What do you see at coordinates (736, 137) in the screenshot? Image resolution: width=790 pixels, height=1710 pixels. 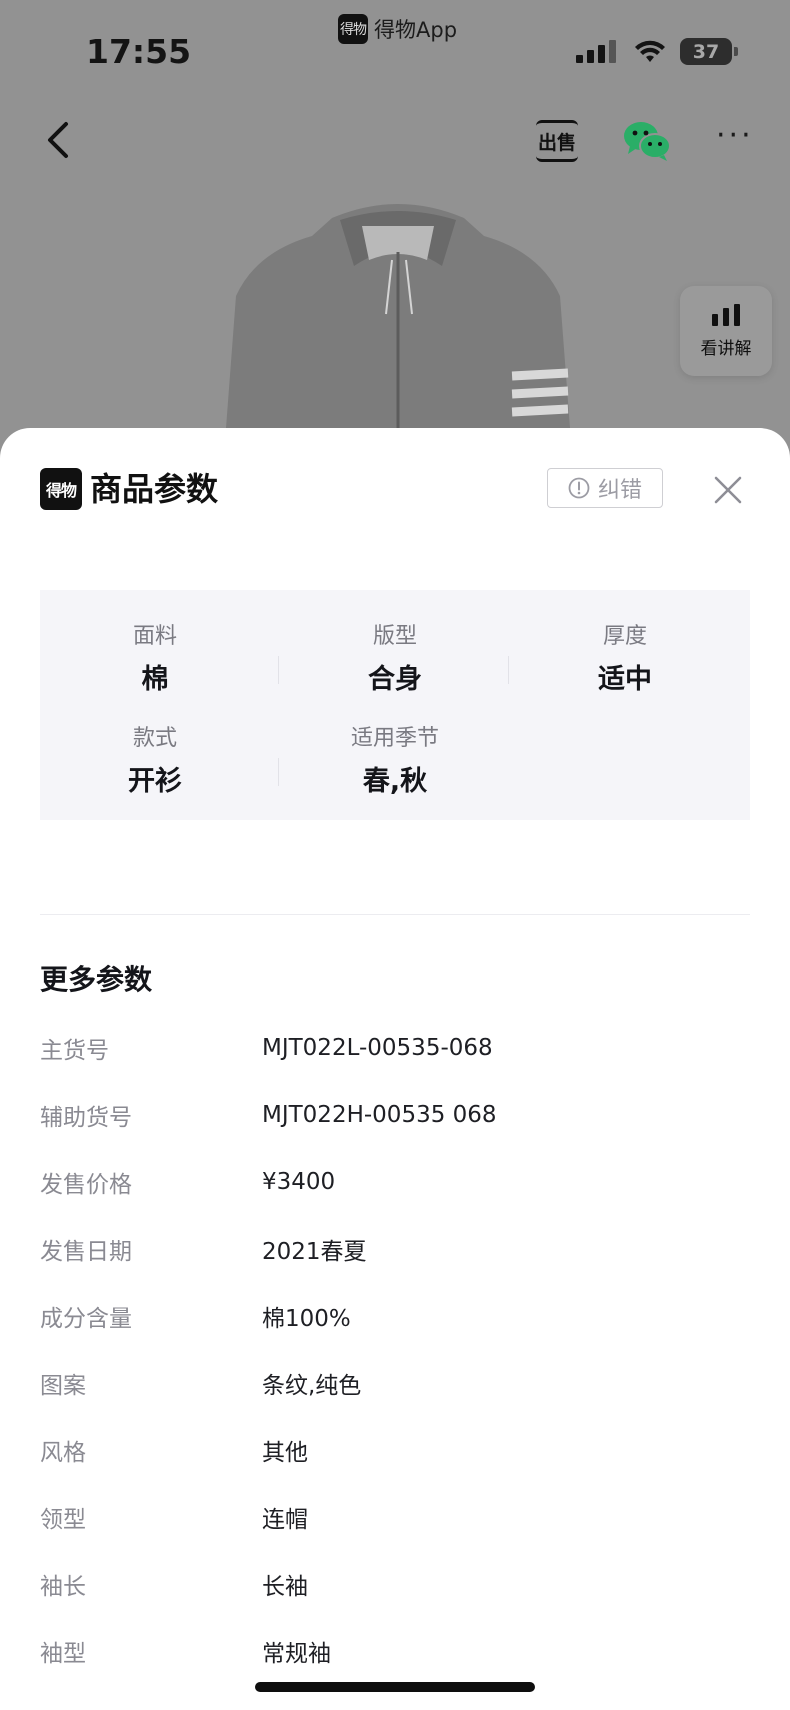 I see `more-options-icon: ···` at bounding box center [736, 137].